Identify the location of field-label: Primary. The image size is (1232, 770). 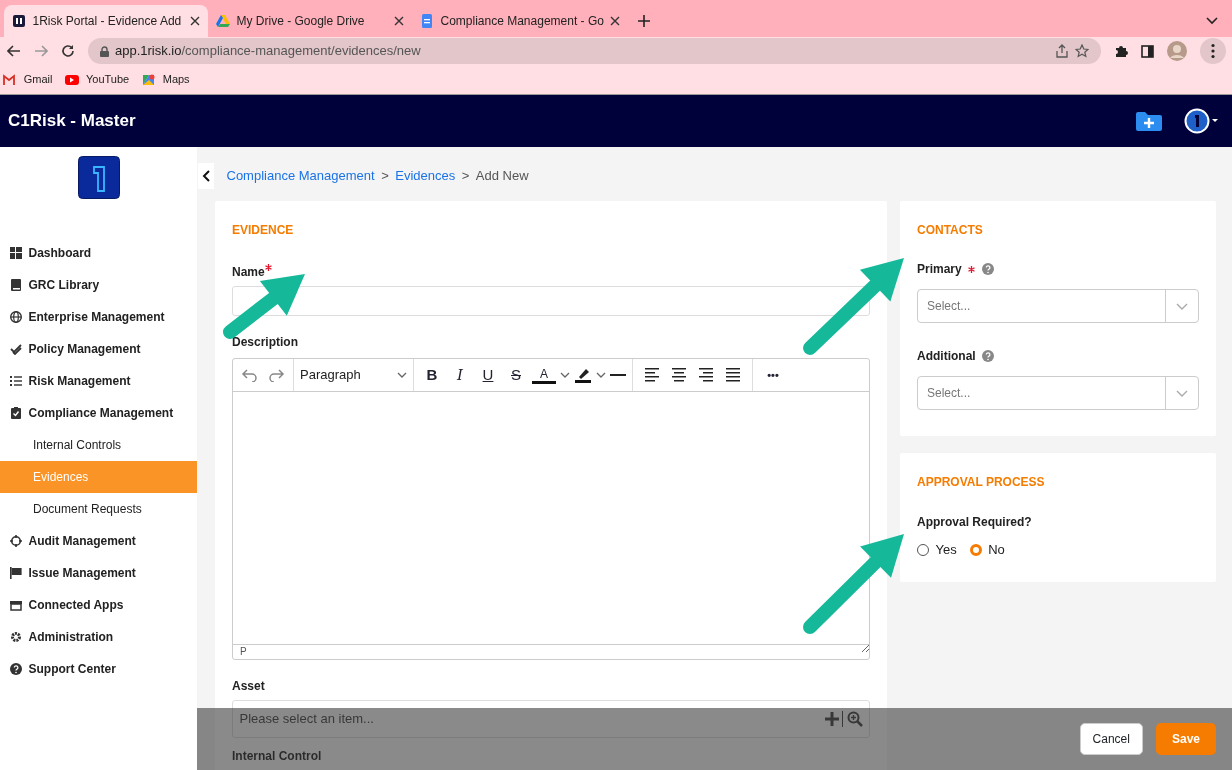
(939, 269).